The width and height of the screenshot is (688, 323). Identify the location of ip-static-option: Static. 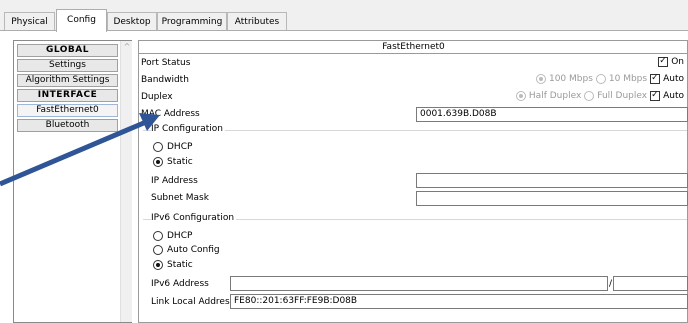
(173, 162).